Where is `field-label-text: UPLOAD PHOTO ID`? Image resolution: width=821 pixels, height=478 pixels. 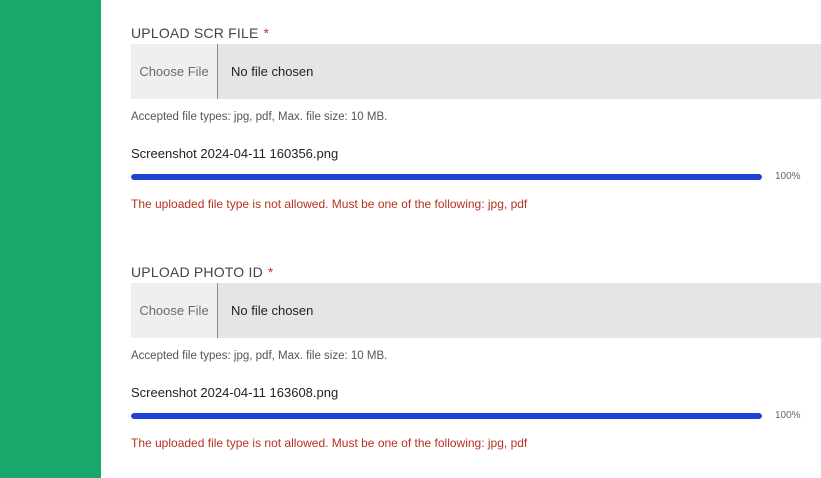
field-label-text: UPLOAD PHOTO ID is located at coordinates (197, 272).